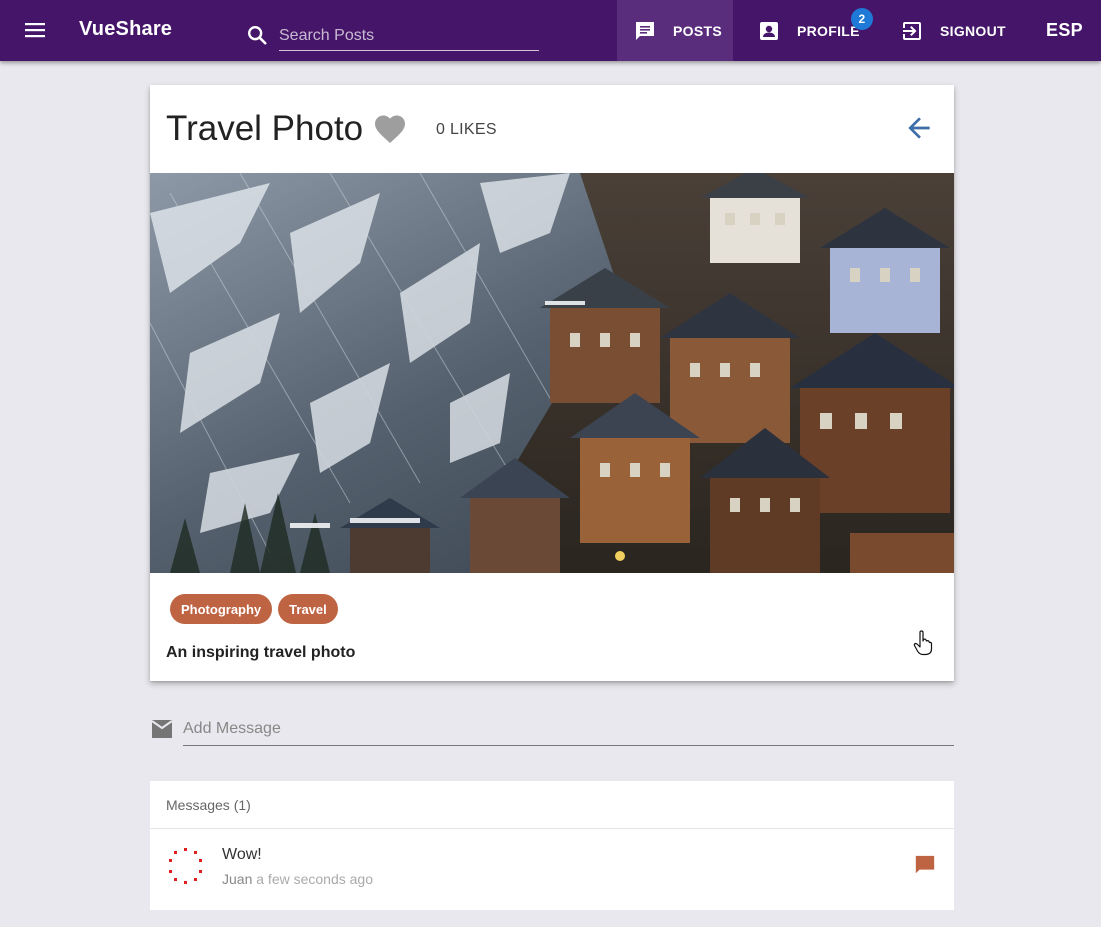  Describe the element at coordinates (645, 30) in the screenshot. I see `chat-icon` at that location.